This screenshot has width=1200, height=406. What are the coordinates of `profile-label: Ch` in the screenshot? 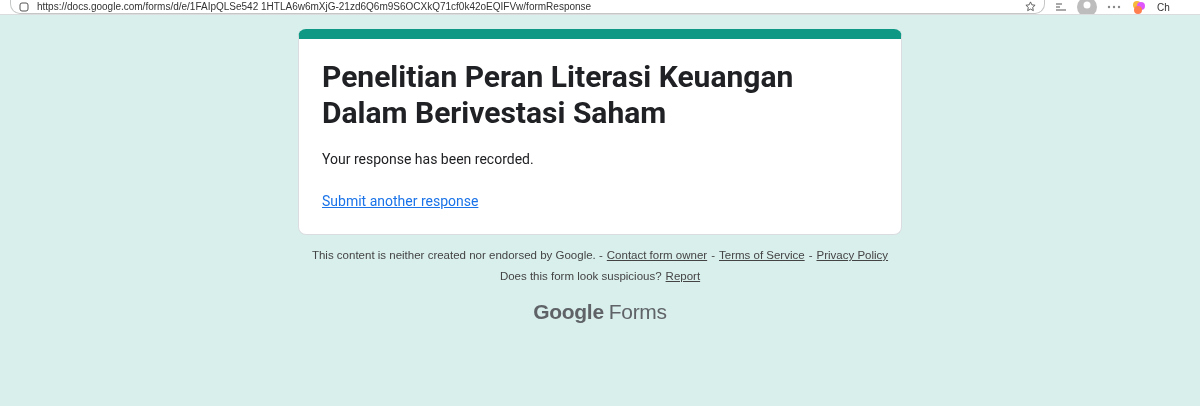 It's located at (1163, 7).